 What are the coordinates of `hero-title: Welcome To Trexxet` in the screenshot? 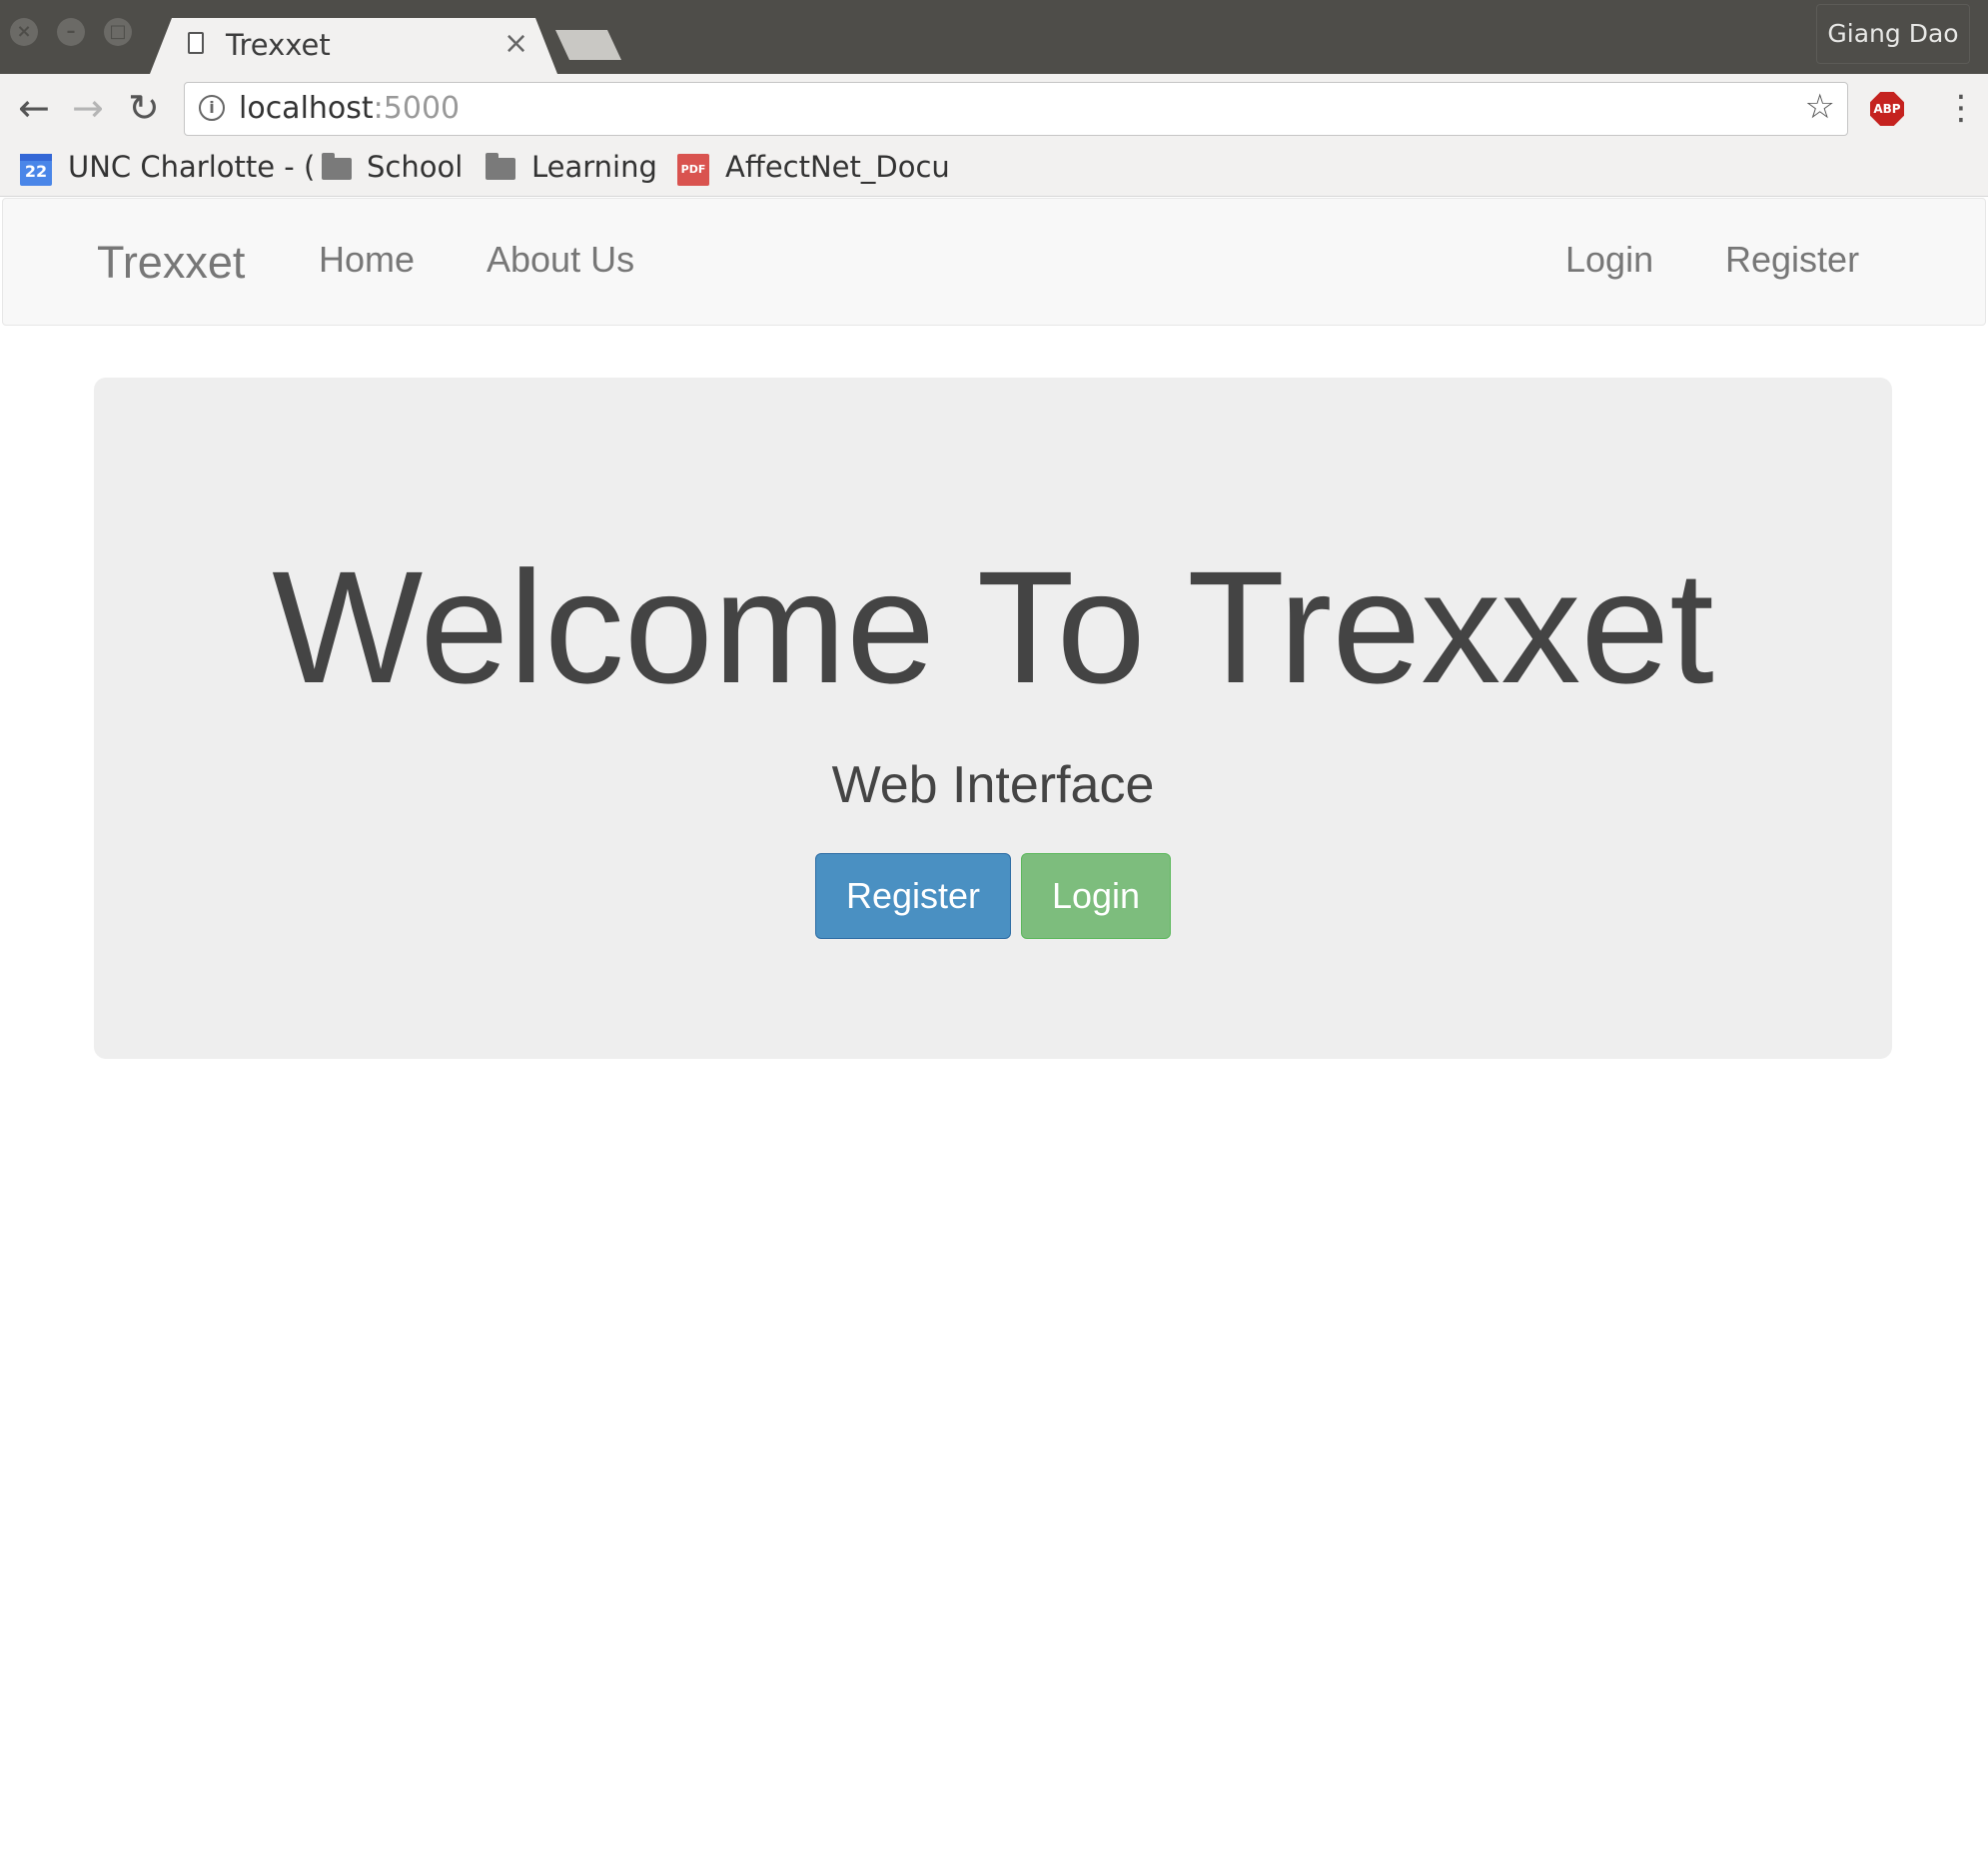 It's located at (993, 626).